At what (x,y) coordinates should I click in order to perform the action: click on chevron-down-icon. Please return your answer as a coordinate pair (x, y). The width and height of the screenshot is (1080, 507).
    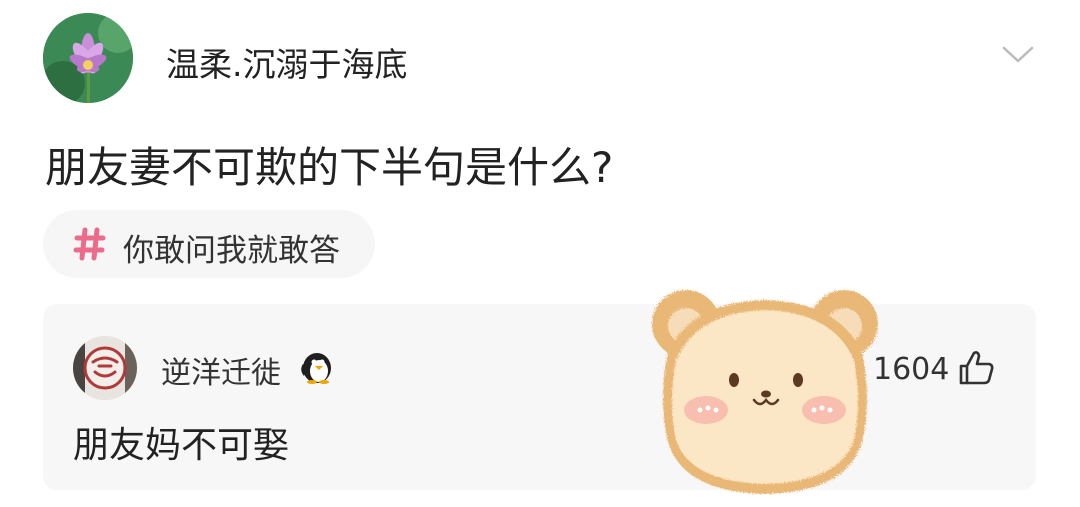
    Looking at the image, I should click on (1018, 54).